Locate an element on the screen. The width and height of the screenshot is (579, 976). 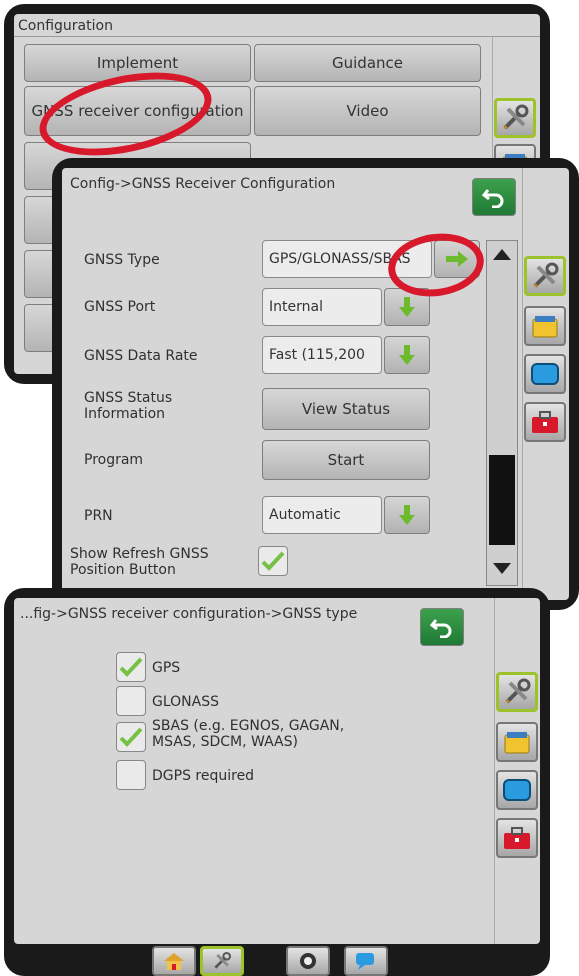
gnss-port-value: Internal is located at coordinates (322, 307).